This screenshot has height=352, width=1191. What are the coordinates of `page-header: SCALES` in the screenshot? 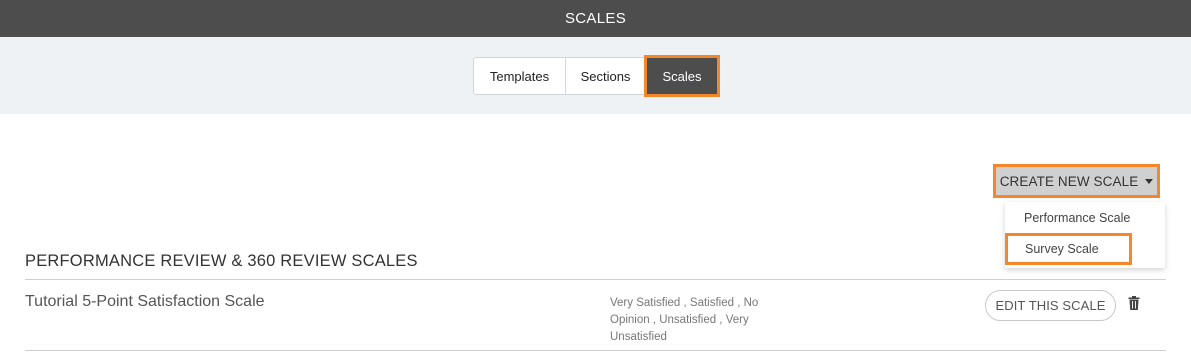 It's located at (595, 18).